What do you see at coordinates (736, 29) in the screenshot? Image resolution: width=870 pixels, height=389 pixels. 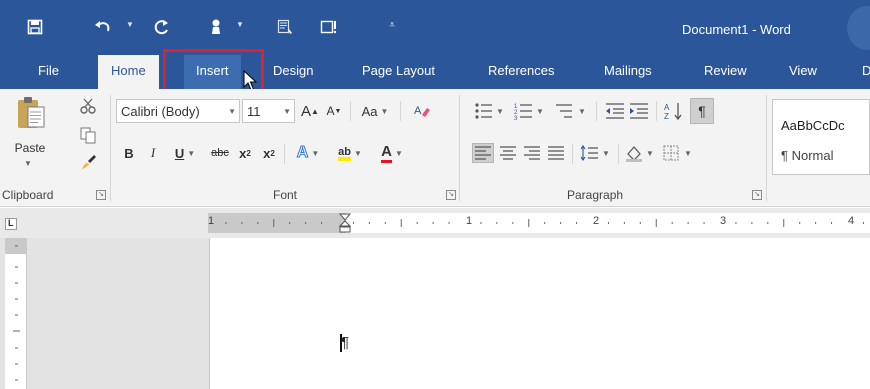 I see `document-title: Document1 - Word` at bounding box center [736, 29].